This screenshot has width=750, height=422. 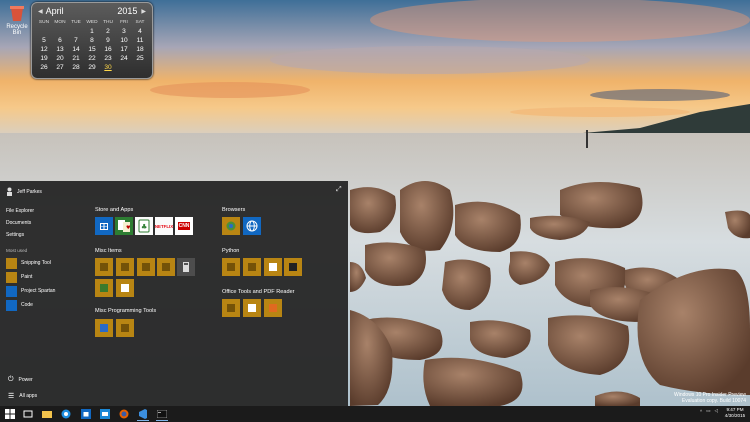 What do you see at coordinates (143, 414) in the screenshot?
I see `visual-studio-taskbar-button` at bounding box center [143, 414].